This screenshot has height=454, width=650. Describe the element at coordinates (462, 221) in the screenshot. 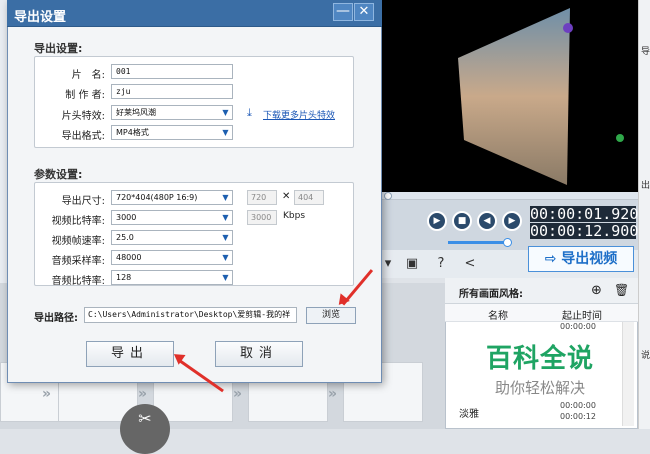

I see `stop-icon: ■` at that location.